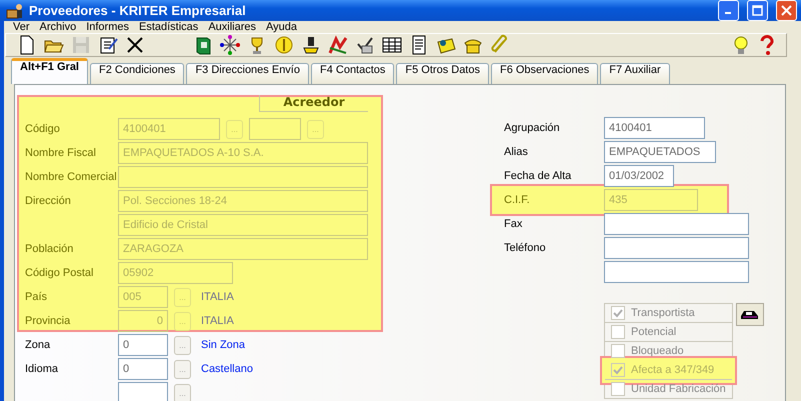 This screenshot has height=401, width=801. What do you see at coordinates (660, 152) in the screenshot?
I see `text-field: EMPAQUETADOS` at bounding box center [660, 152].